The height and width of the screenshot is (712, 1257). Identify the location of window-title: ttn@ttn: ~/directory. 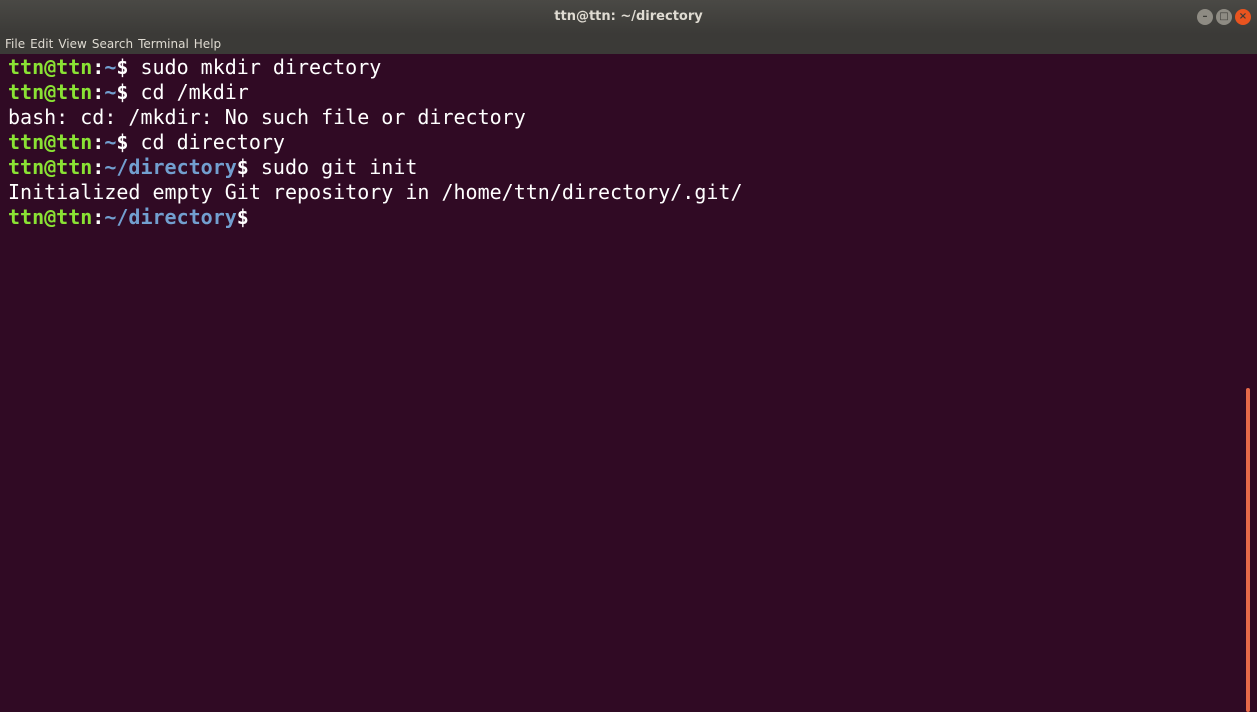
(628, 16).